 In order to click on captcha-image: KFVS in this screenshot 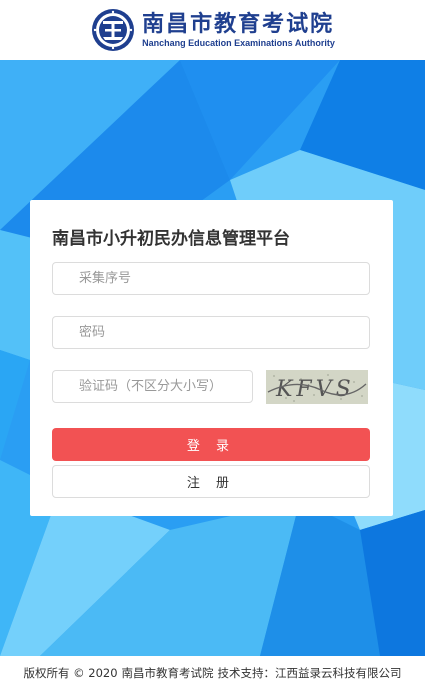, I will do `click(317, 387)`.